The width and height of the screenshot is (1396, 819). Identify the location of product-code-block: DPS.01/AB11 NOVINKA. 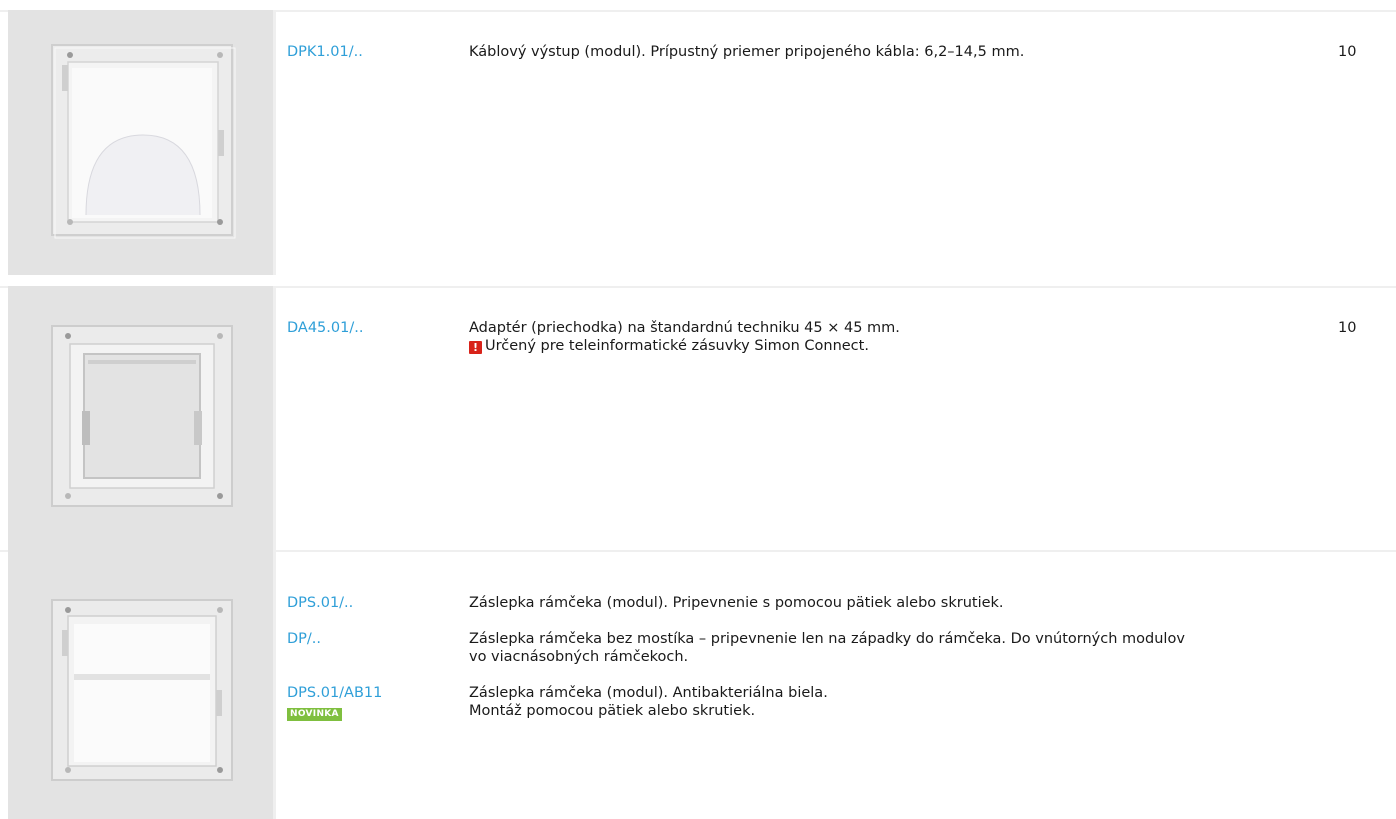
(334, 702).